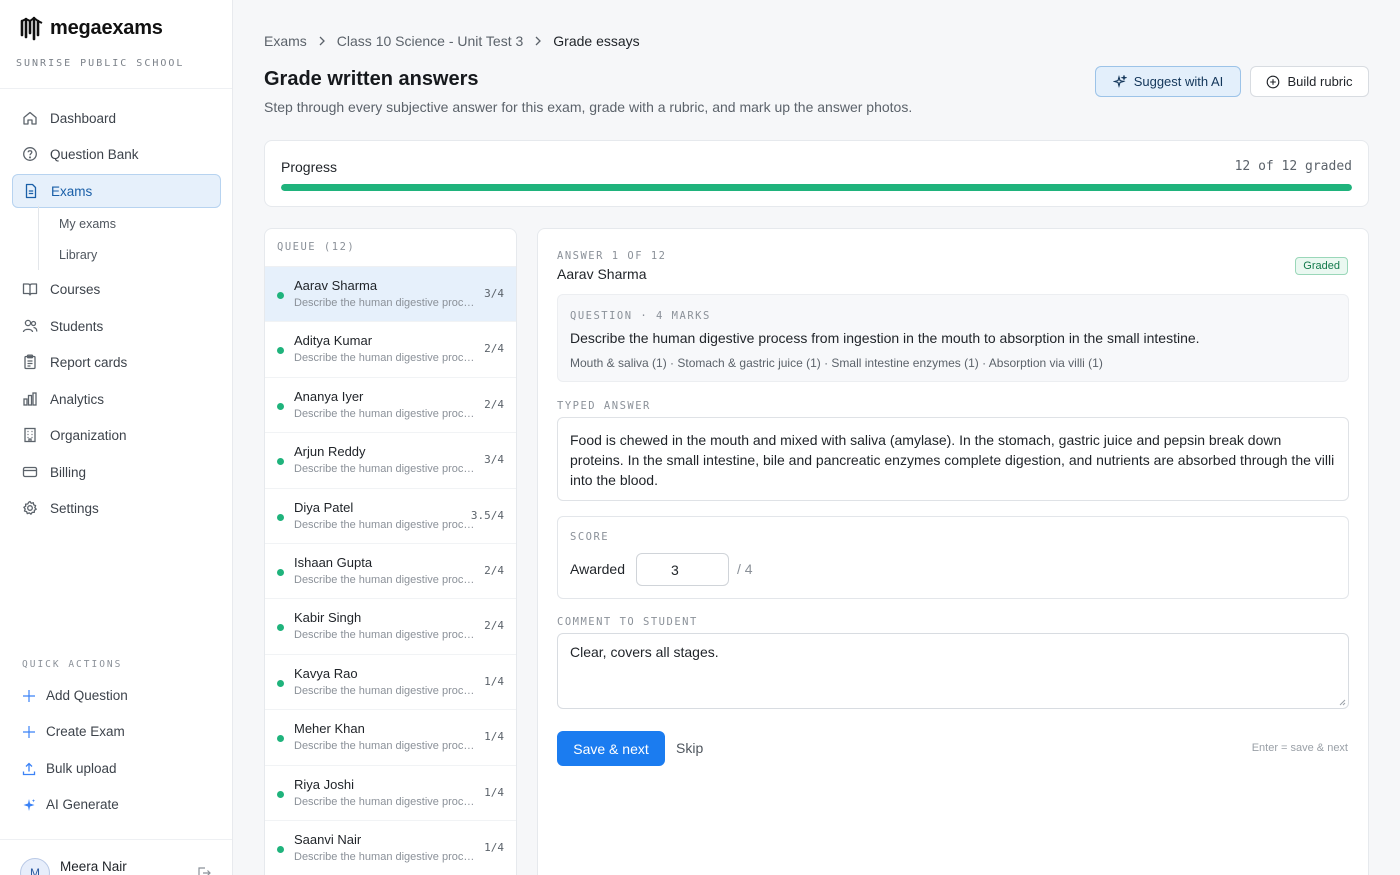  I want to click on quick-action-create-exam: Create Exam, so click(73, 731).